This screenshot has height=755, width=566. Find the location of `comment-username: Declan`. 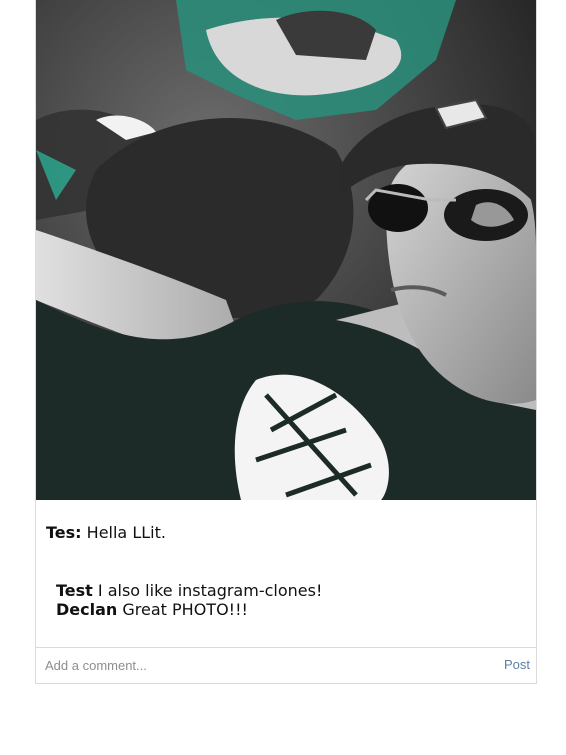

comment-username: Declan is located at coordinates (86, 609).